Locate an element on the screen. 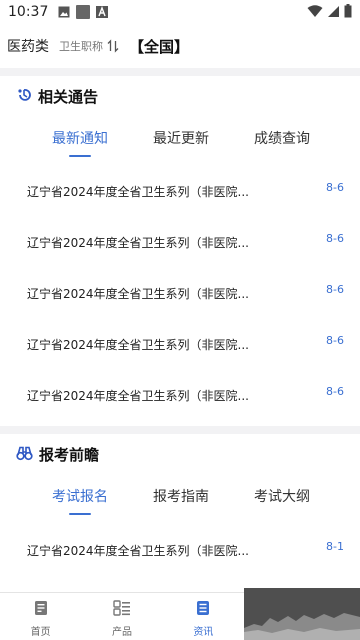 The height and width of the screenshot is (640, 360). nav-news: 资讯 is located at coordinates (203, 616).